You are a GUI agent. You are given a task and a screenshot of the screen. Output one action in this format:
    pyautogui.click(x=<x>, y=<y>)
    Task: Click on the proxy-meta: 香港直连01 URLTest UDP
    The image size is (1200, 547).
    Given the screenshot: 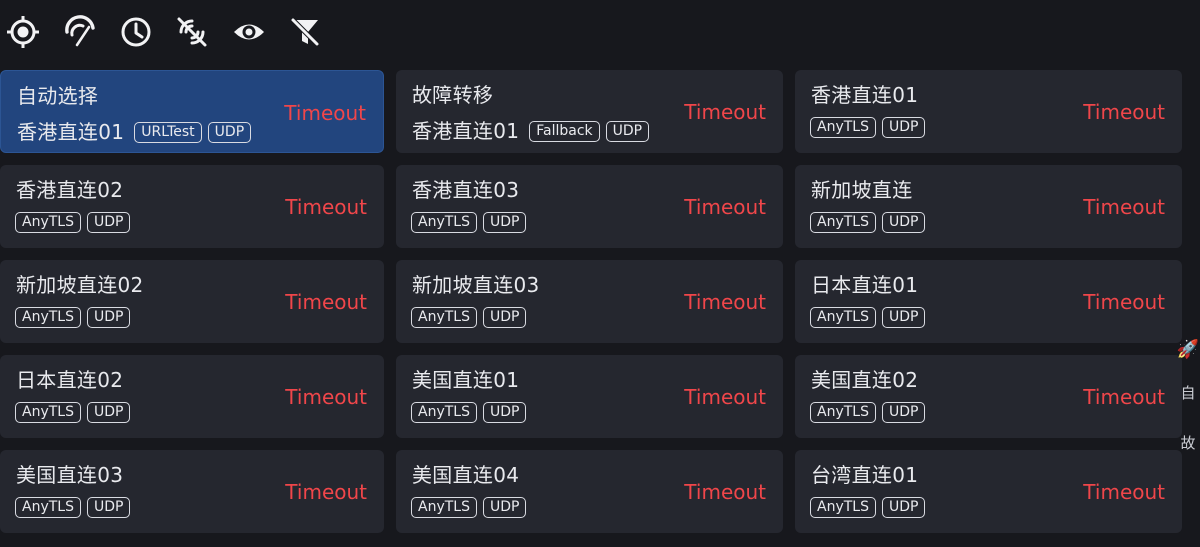 What is the action you would take?
    pyautogui.click(x=136, y=132)
    